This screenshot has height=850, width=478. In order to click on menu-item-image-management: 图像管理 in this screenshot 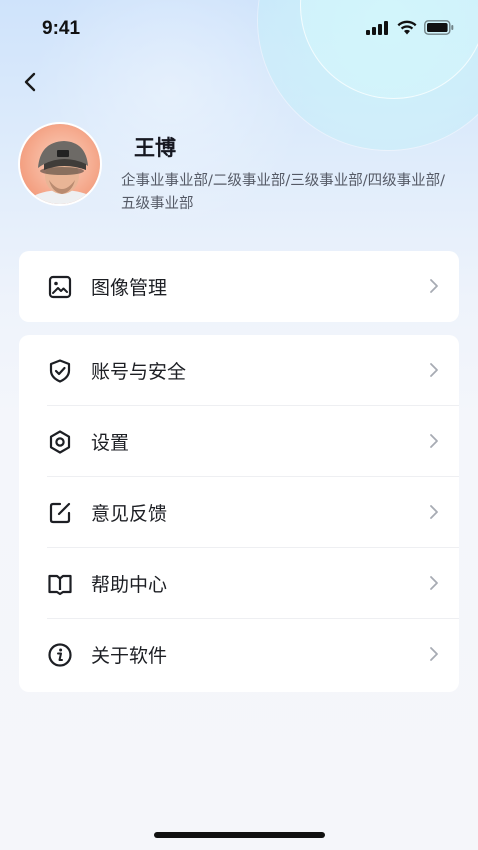, I will do `click(239, 286)`.